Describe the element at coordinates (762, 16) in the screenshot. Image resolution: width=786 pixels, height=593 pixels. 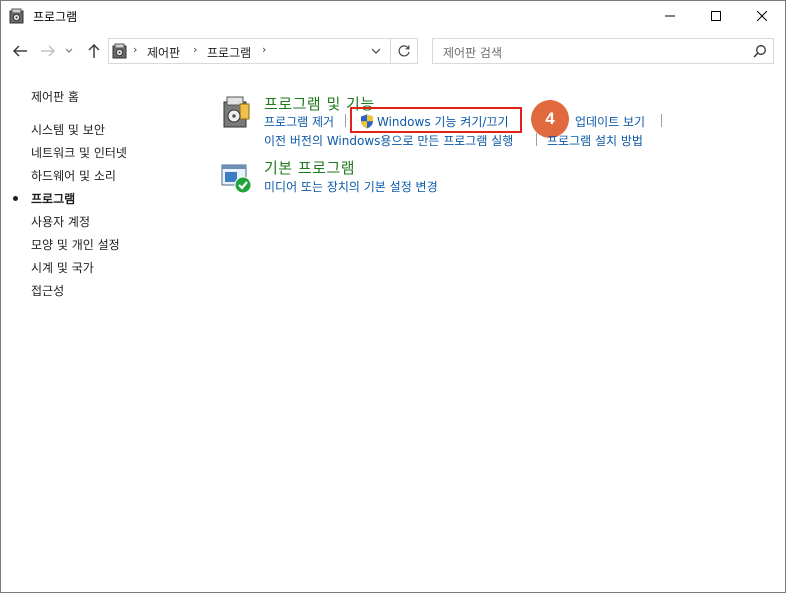
I see `close-button` at that location.